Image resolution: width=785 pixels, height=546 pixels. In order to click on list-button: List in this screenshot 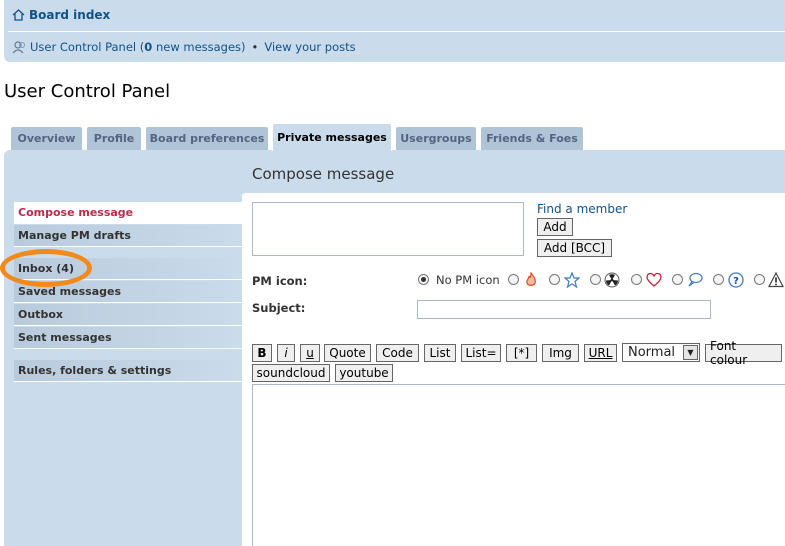, I will do `click(440, 353)`.